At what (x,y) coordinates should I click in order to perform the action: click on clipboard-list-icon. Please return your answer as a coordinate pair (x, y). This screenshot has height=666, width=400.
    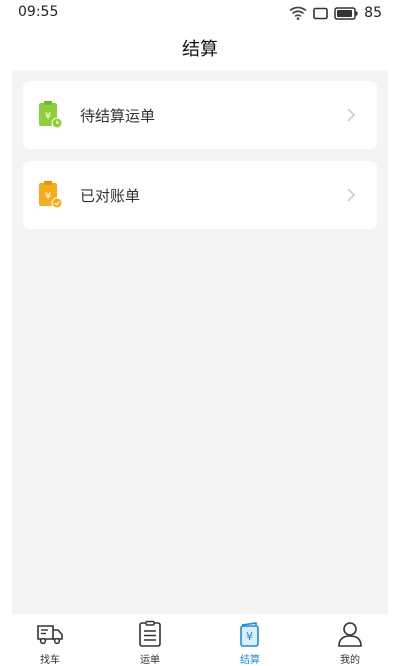
    Looking at the image, I should click on (150, 633).